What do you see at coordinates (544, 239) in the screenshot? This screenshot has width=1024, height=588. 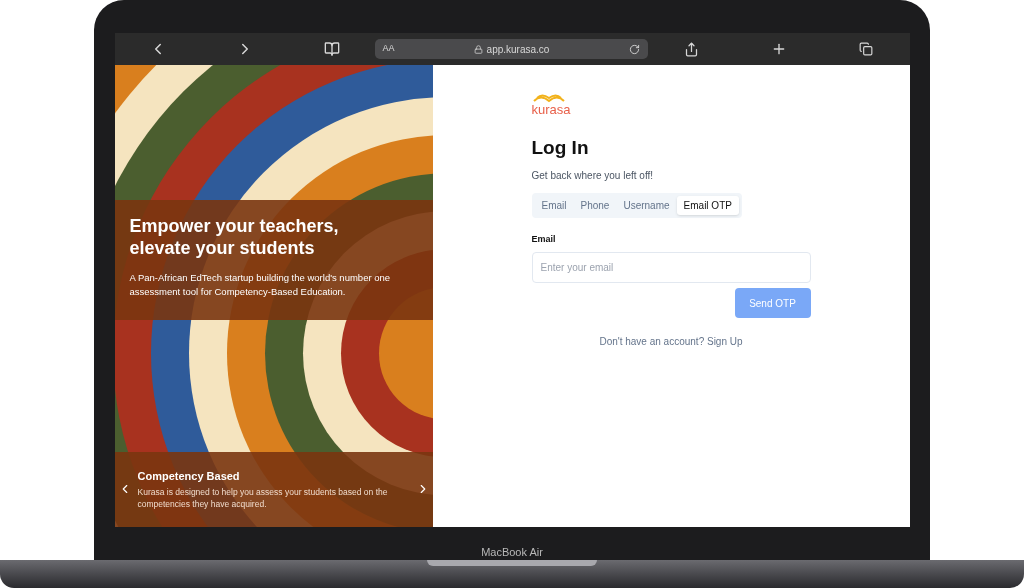 I see `email-label: Email` at bounding box center [544, 239].